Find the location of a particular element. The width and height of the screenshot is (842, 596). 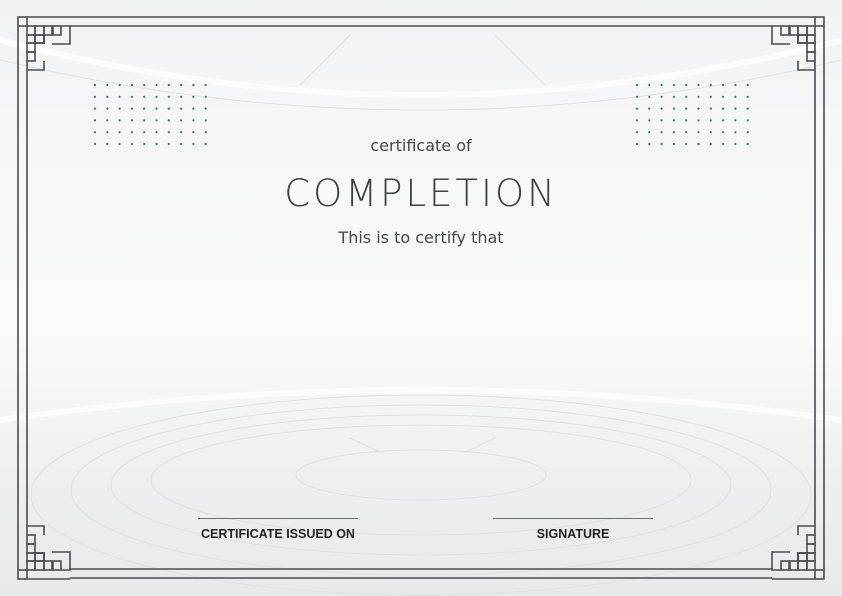

signature-label: SIGNATURE is located at coordinates (573, 534).